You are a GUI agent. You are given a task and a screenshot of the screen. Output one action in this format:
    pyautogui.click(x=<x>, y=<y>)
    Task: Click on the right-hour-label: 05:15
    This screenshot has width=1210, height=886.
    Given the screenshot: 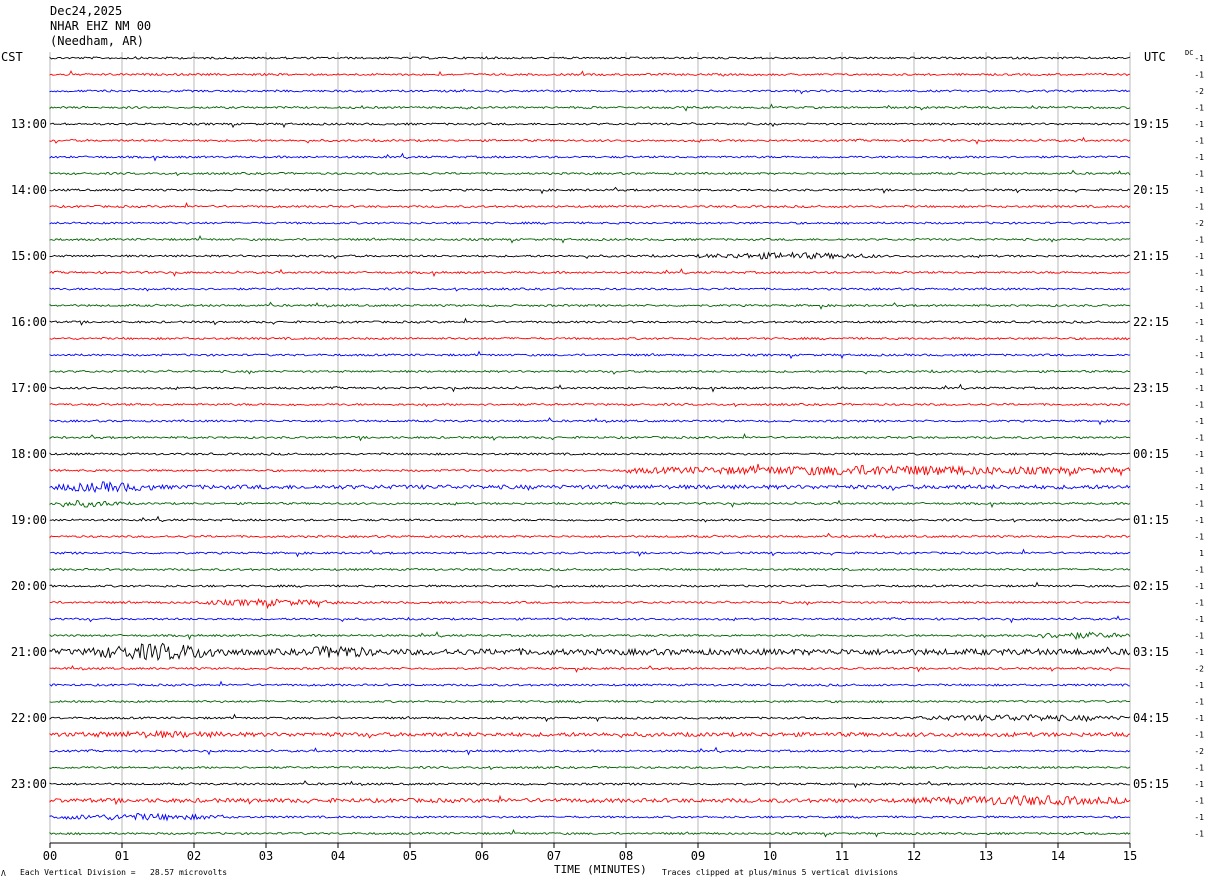 What is the action you would take?
    pyautogui.click(x=1151, y=784)
    